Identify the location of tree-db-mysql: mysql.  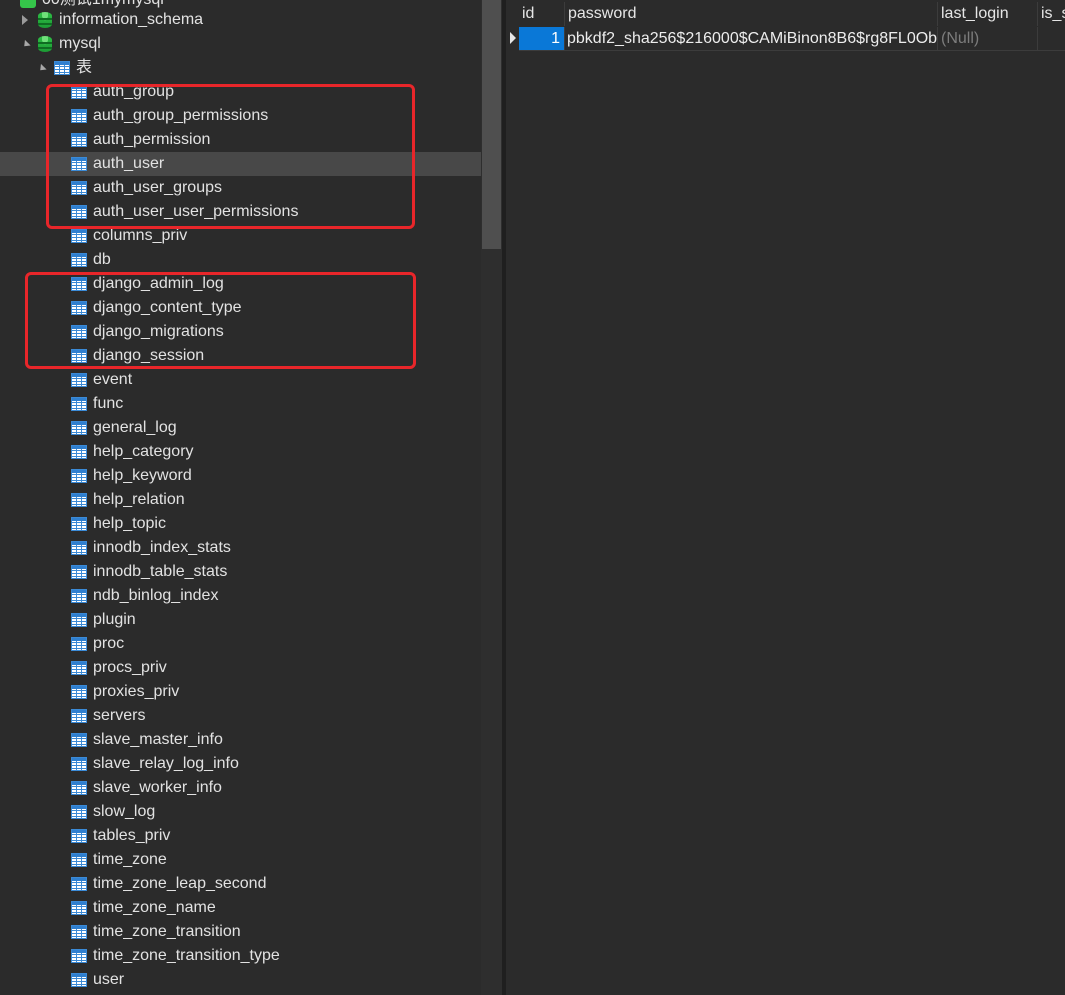
(240, 44).